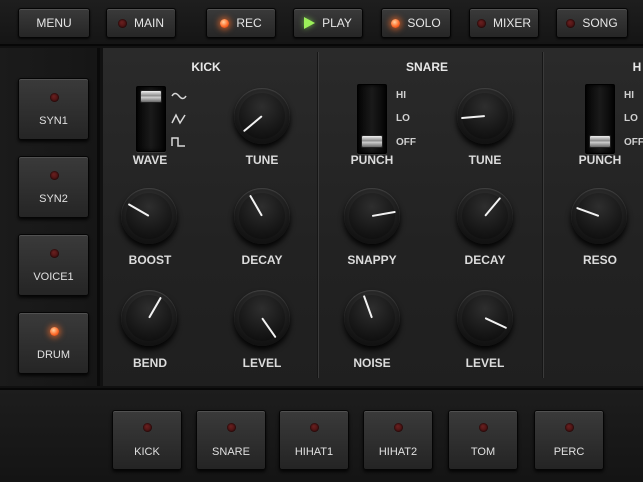  What do you see at coordinates (149, 23) in the screenshot?
I see `main-label: MAIN` at bounding box center [149, 23].